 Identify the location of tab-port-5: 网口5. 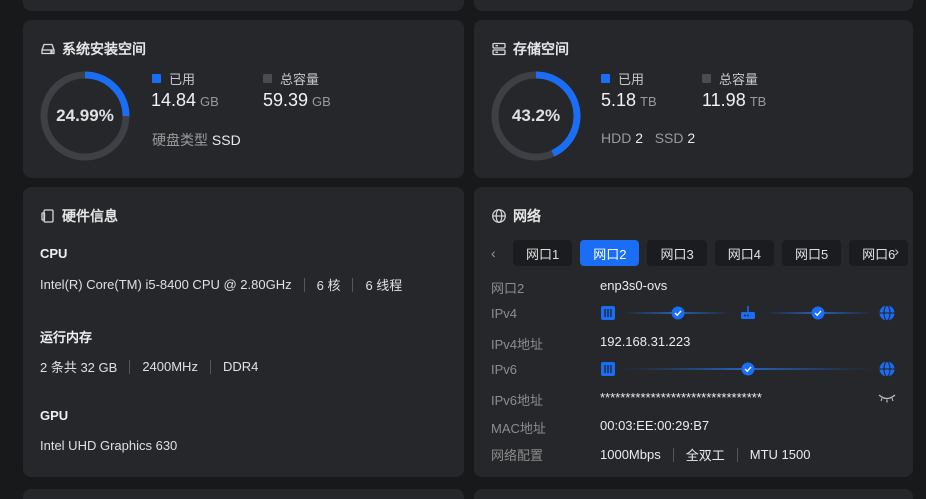
(811, 253).